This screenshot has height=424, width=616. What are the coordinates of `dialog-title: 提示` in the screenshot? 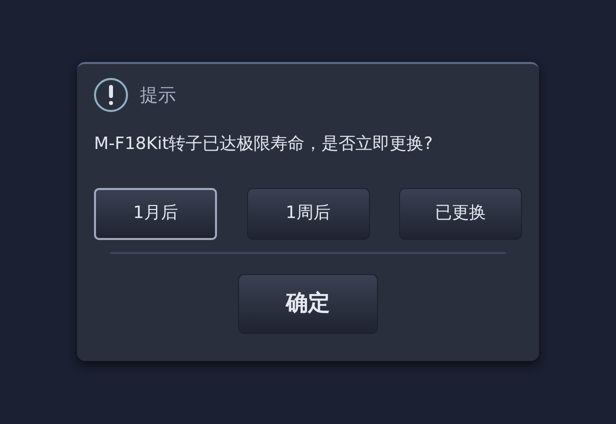 It's located at (158, 96).